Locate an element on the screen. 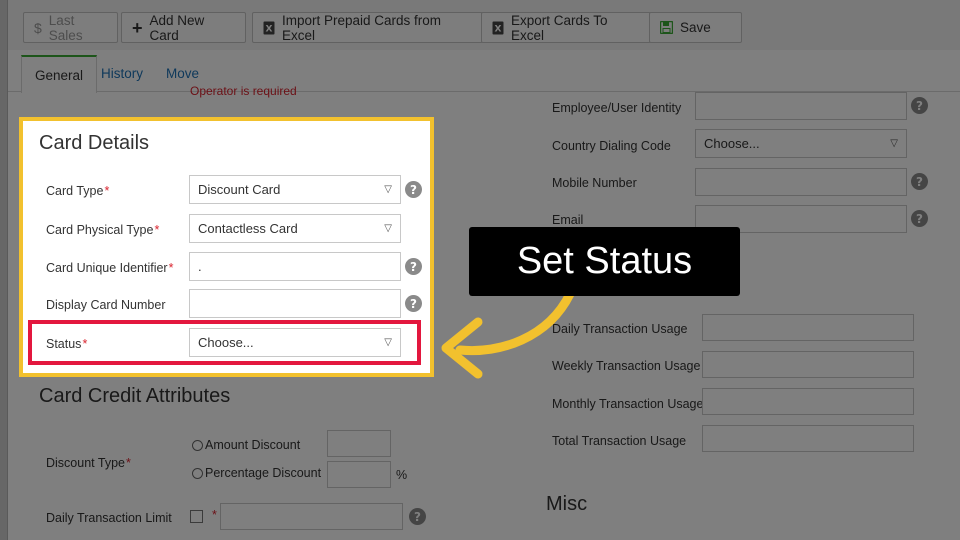 The height and width of the screenshot is (540, 960). unique-id-value: . is located at coordinates (200, 266).